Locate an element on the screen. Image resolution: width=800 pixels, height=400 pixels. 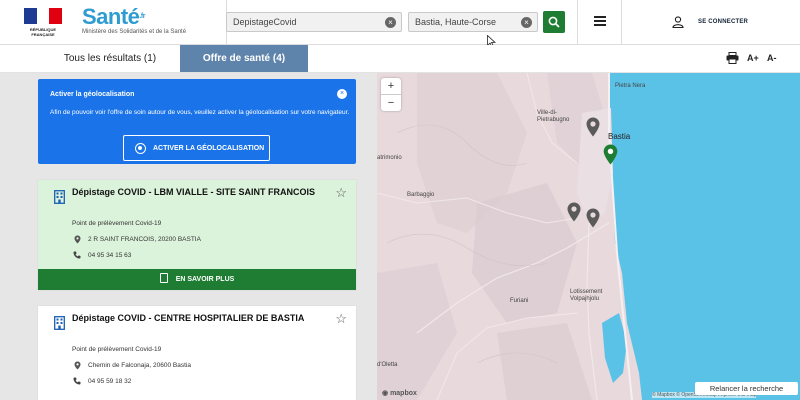
search-button is located at coordinates (554, 22).